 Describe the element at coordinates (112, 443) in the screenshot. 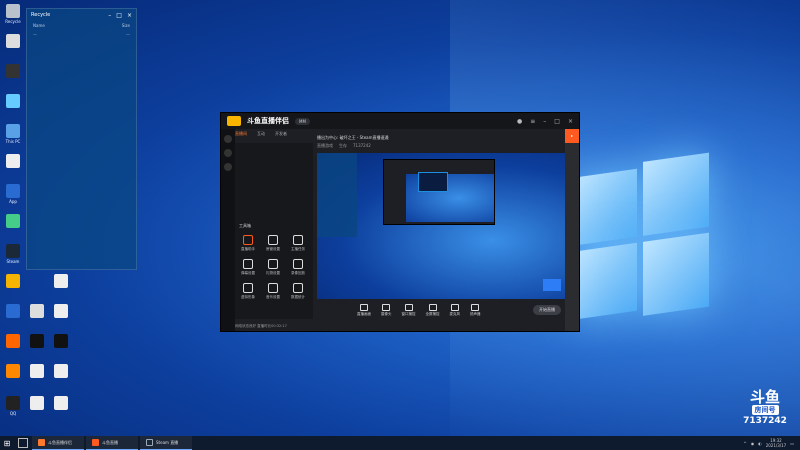

I see `taskbar-app: 斗鱼直播` at that location.